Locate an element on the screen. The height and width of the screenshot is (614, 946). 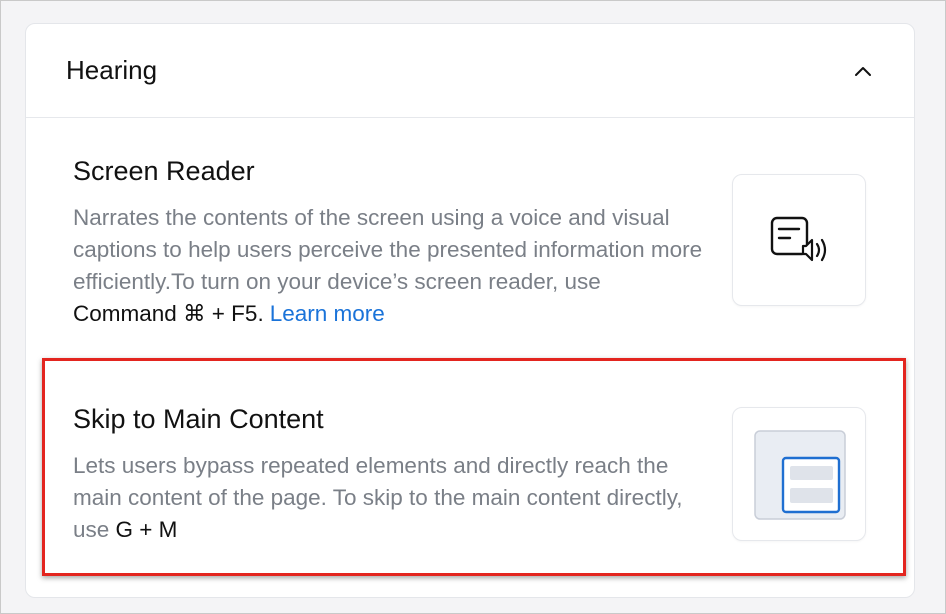
keyboard-shortcut: G + M is located at coordinates (146, 529).